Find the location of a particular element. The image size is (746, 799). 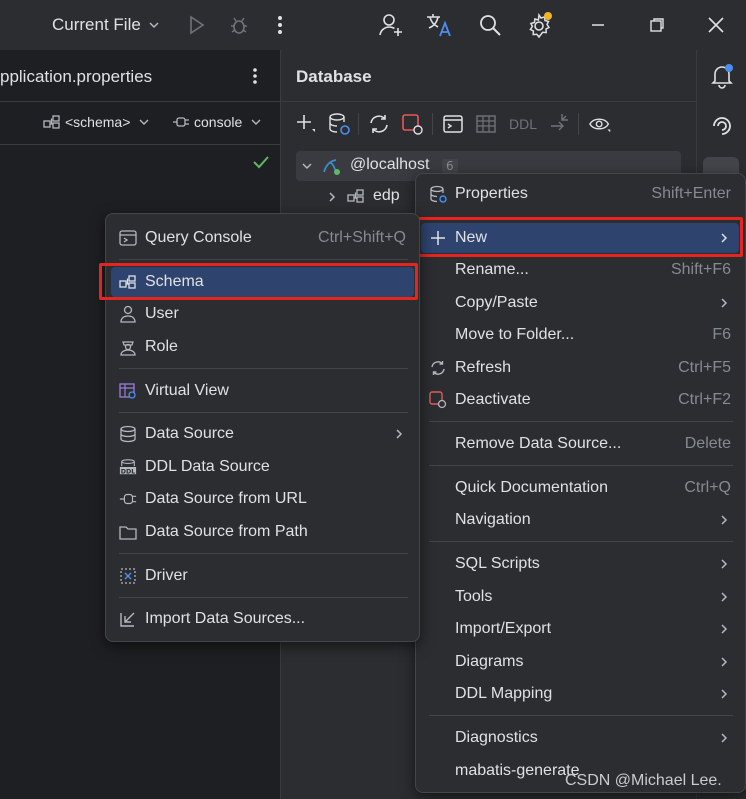

virtual-view-icon is located at coordinates (128, 391).